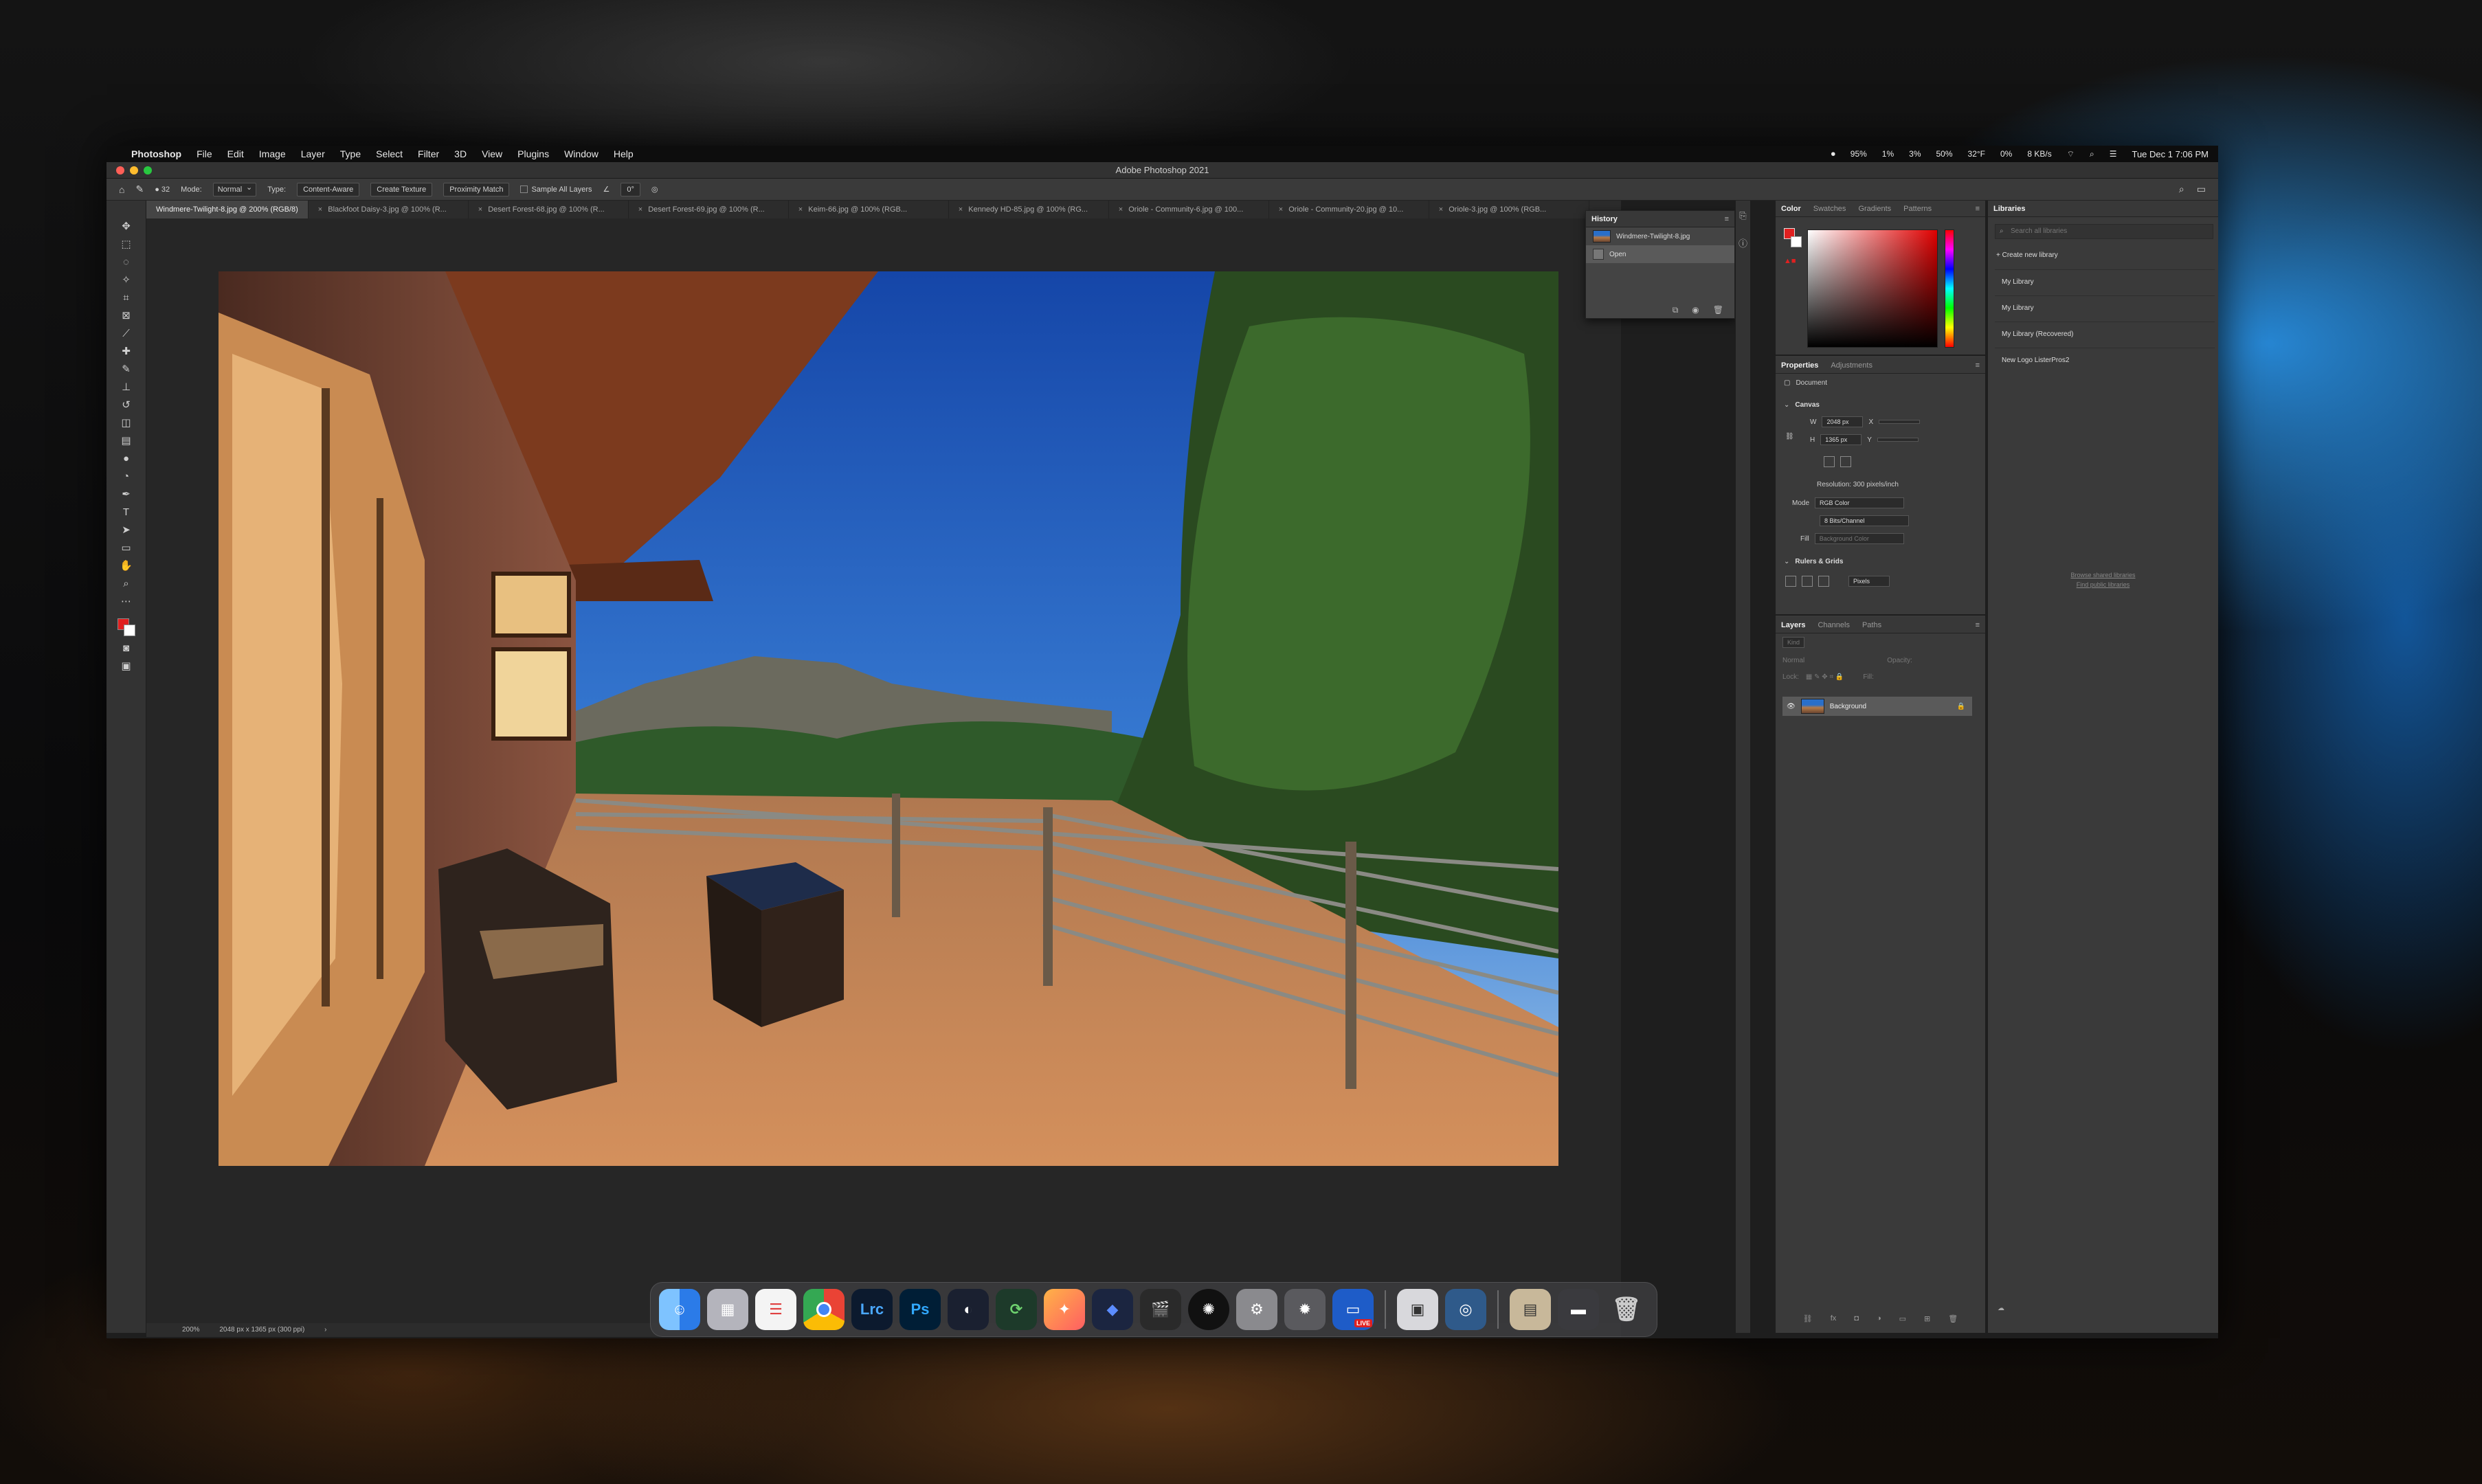 The image size is (2482, 1484). What do you see at coordinates (1256, 1309) in the screenshot?
I see `system-preferences-icon: ⚙` at bounding box center [1256, 1309].